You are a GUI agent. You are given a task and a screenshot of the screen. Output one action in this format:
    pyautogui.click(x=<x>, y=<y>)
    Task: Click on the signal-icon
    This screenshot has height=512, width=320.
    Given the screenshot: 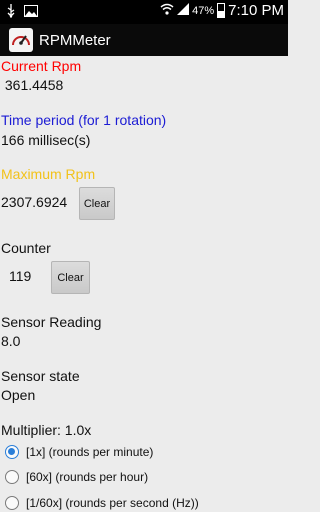 What is the action you would take?
    pyautogui.click(x=183, y=10)
    